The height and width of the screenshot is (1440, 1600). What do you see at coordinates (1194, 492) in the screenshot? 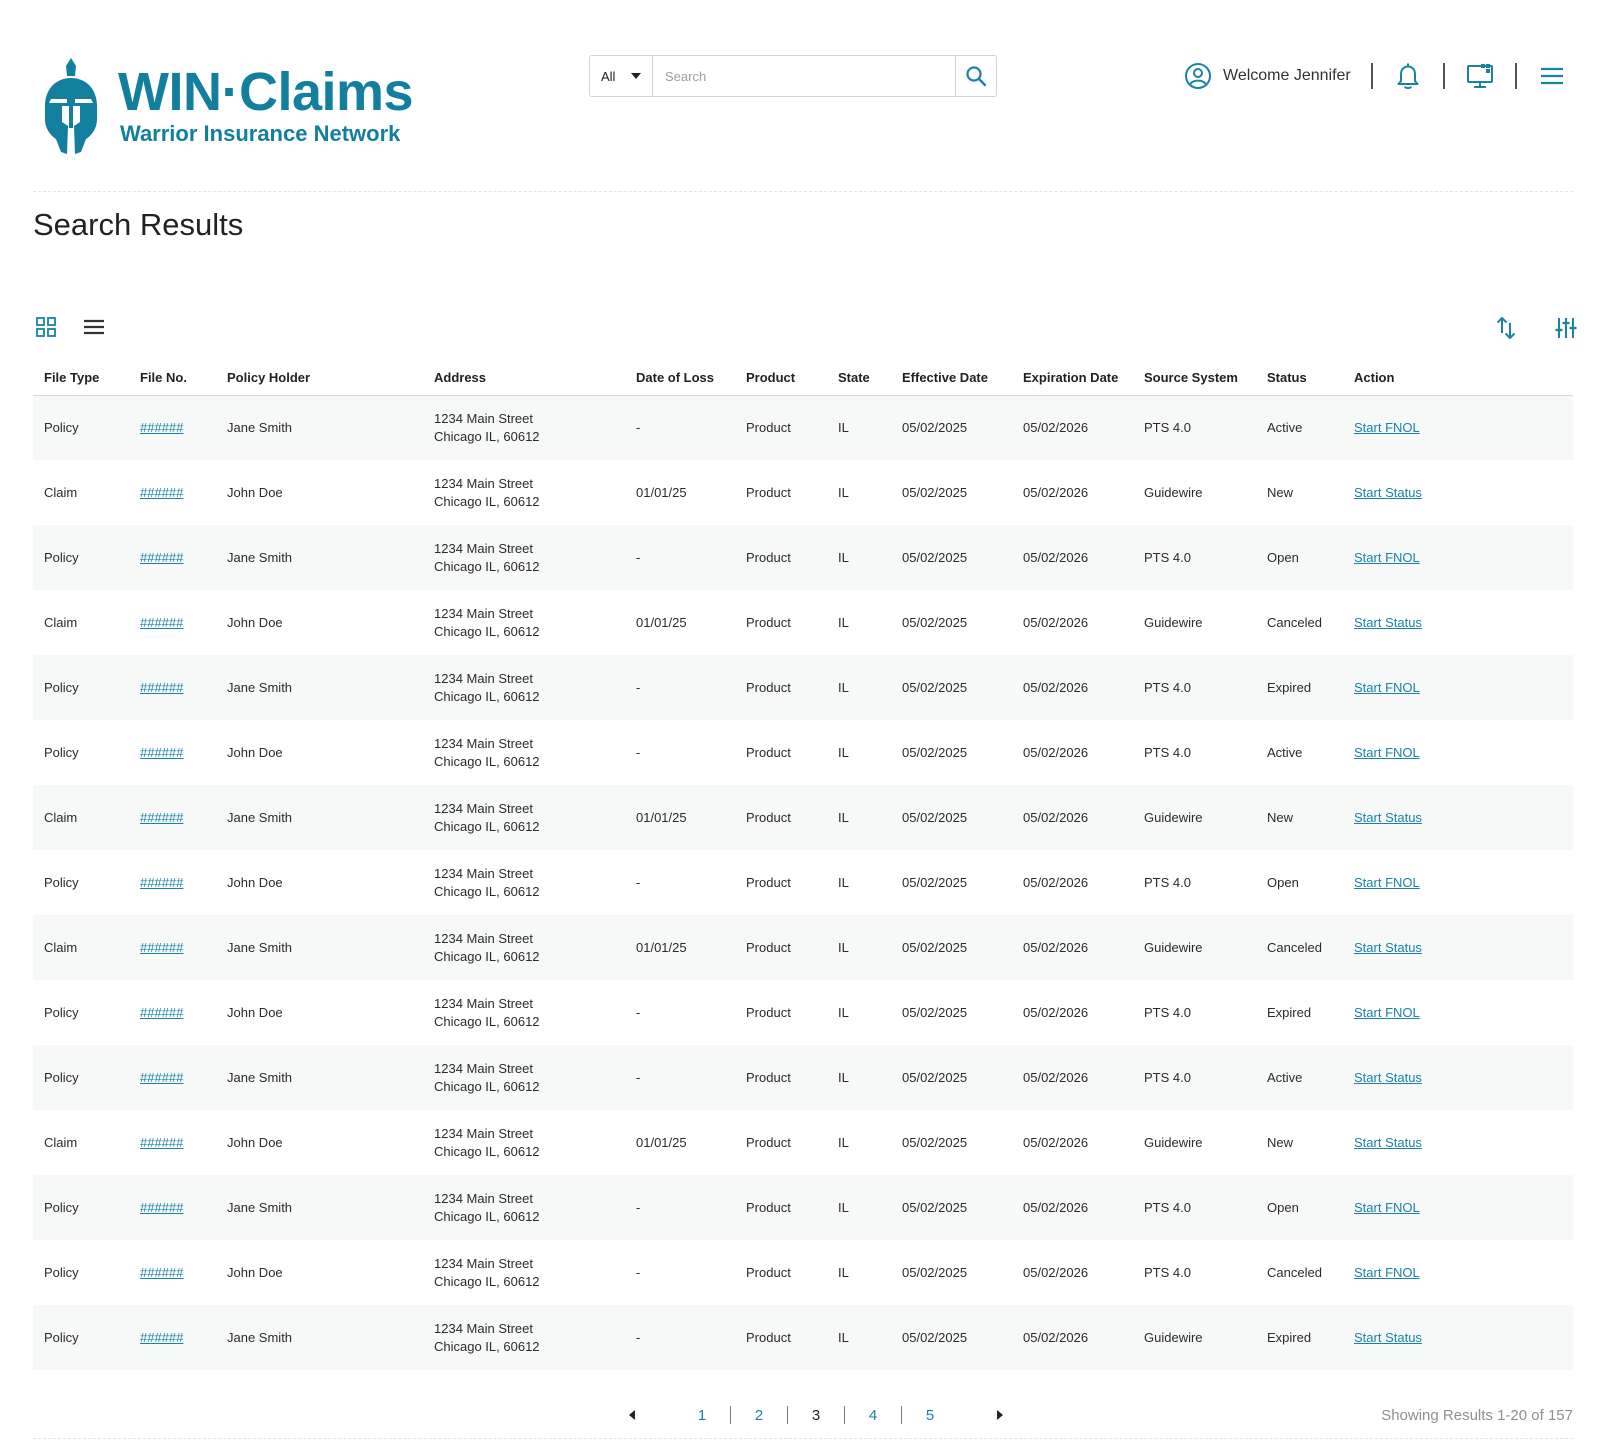
I see `cell-source-system: Guidewire` at bounding box center [1194, 492].